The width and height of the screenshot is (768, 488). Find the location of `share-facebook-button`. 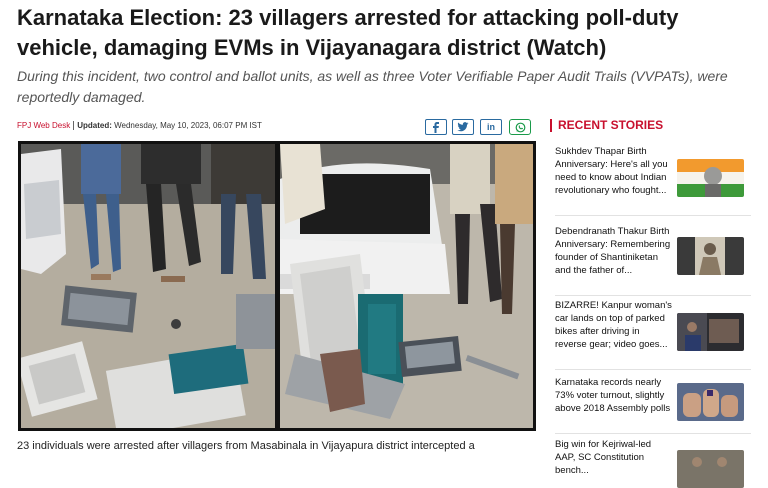

share-facebook-button is located at coordinates (436, 127).